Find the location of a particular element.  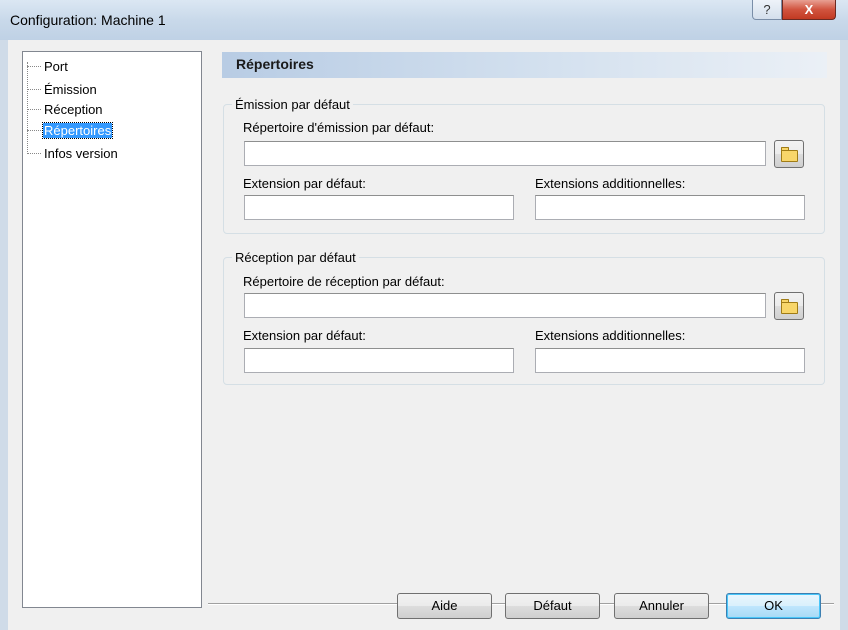

emission-ext-input is located at coordinates (379, 207).